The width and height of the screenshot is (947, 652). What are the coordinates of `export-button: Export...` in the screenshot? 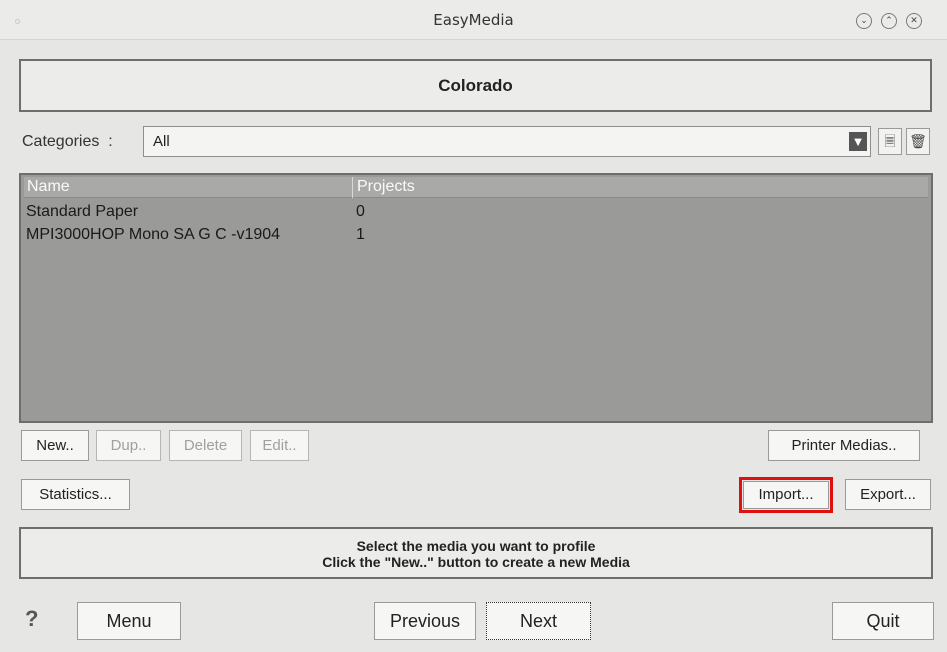 It's located at (888, 494).